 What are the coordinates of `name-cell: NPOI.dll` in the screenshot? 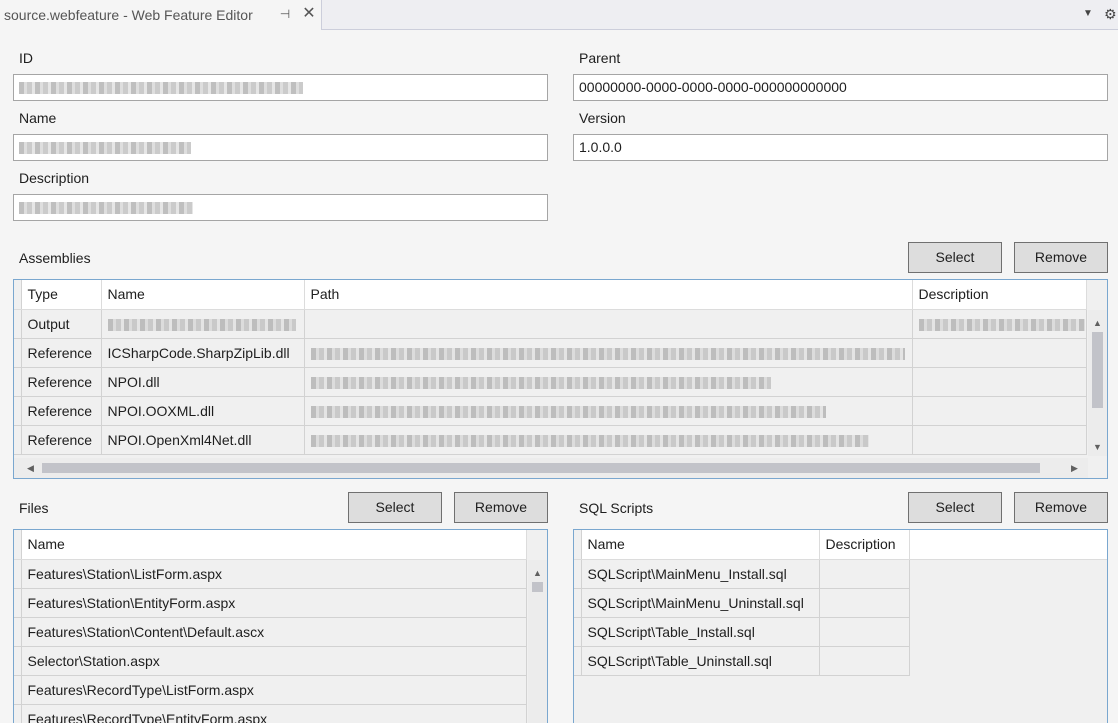 It's located at (203, 382).